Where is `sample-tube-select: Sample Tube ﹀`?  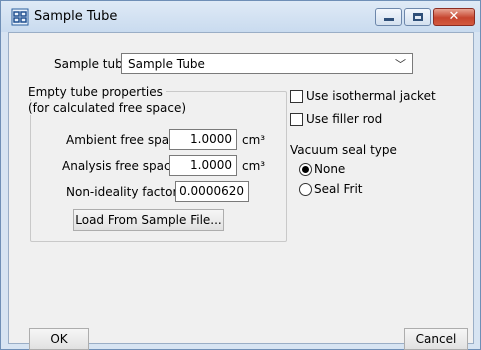
sample-tube-select: Sample Tube ﹀ is located at coordinates (267, 63).